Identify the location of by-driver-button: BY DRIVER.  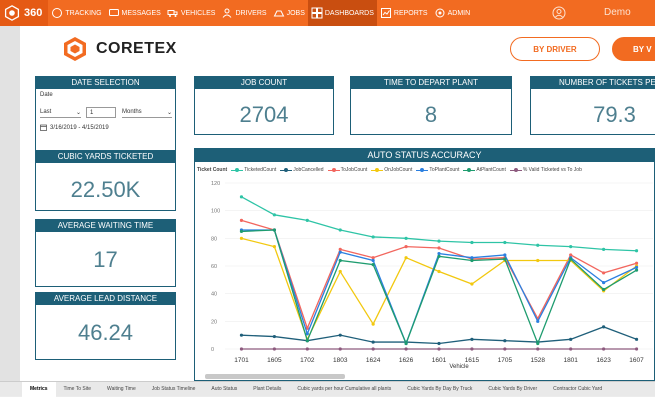
(555, 49).